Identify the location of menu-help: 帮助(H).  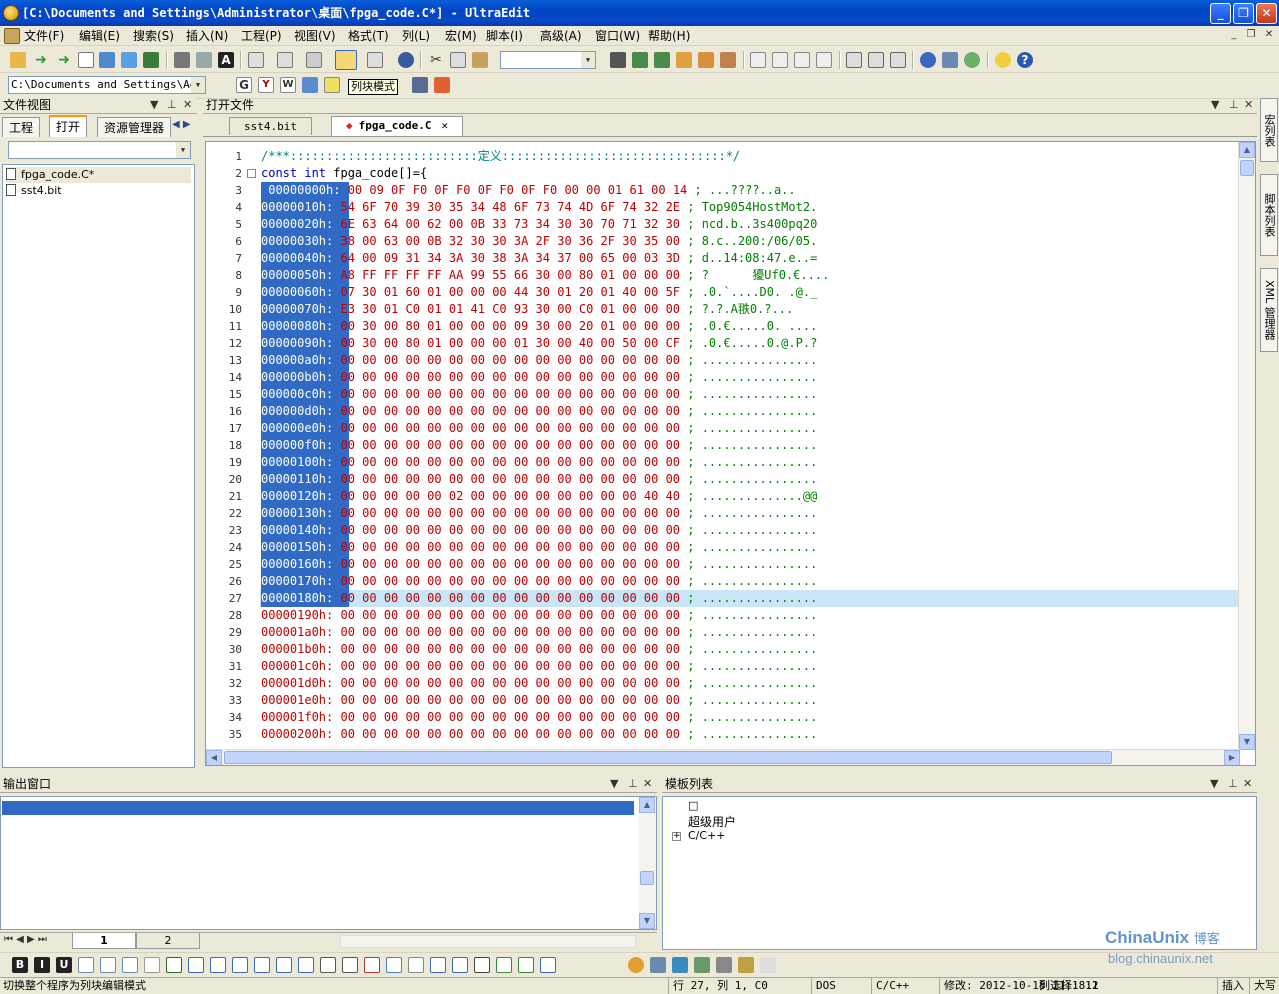
(669, 36).